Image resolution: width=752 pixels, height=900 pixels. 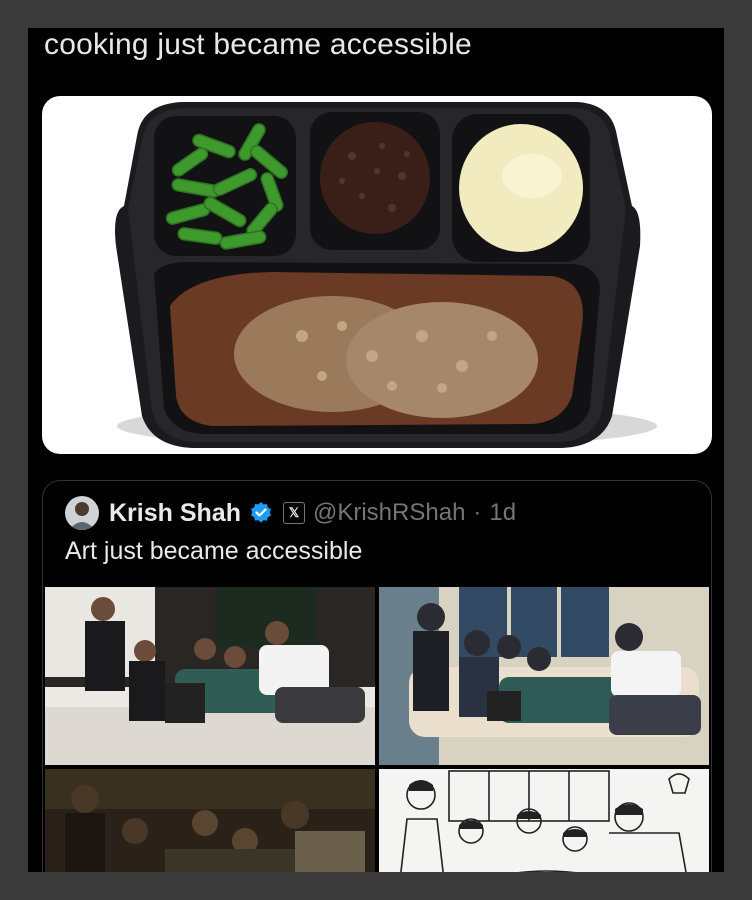 I want to click on avatar, so click(x=82, y=513).